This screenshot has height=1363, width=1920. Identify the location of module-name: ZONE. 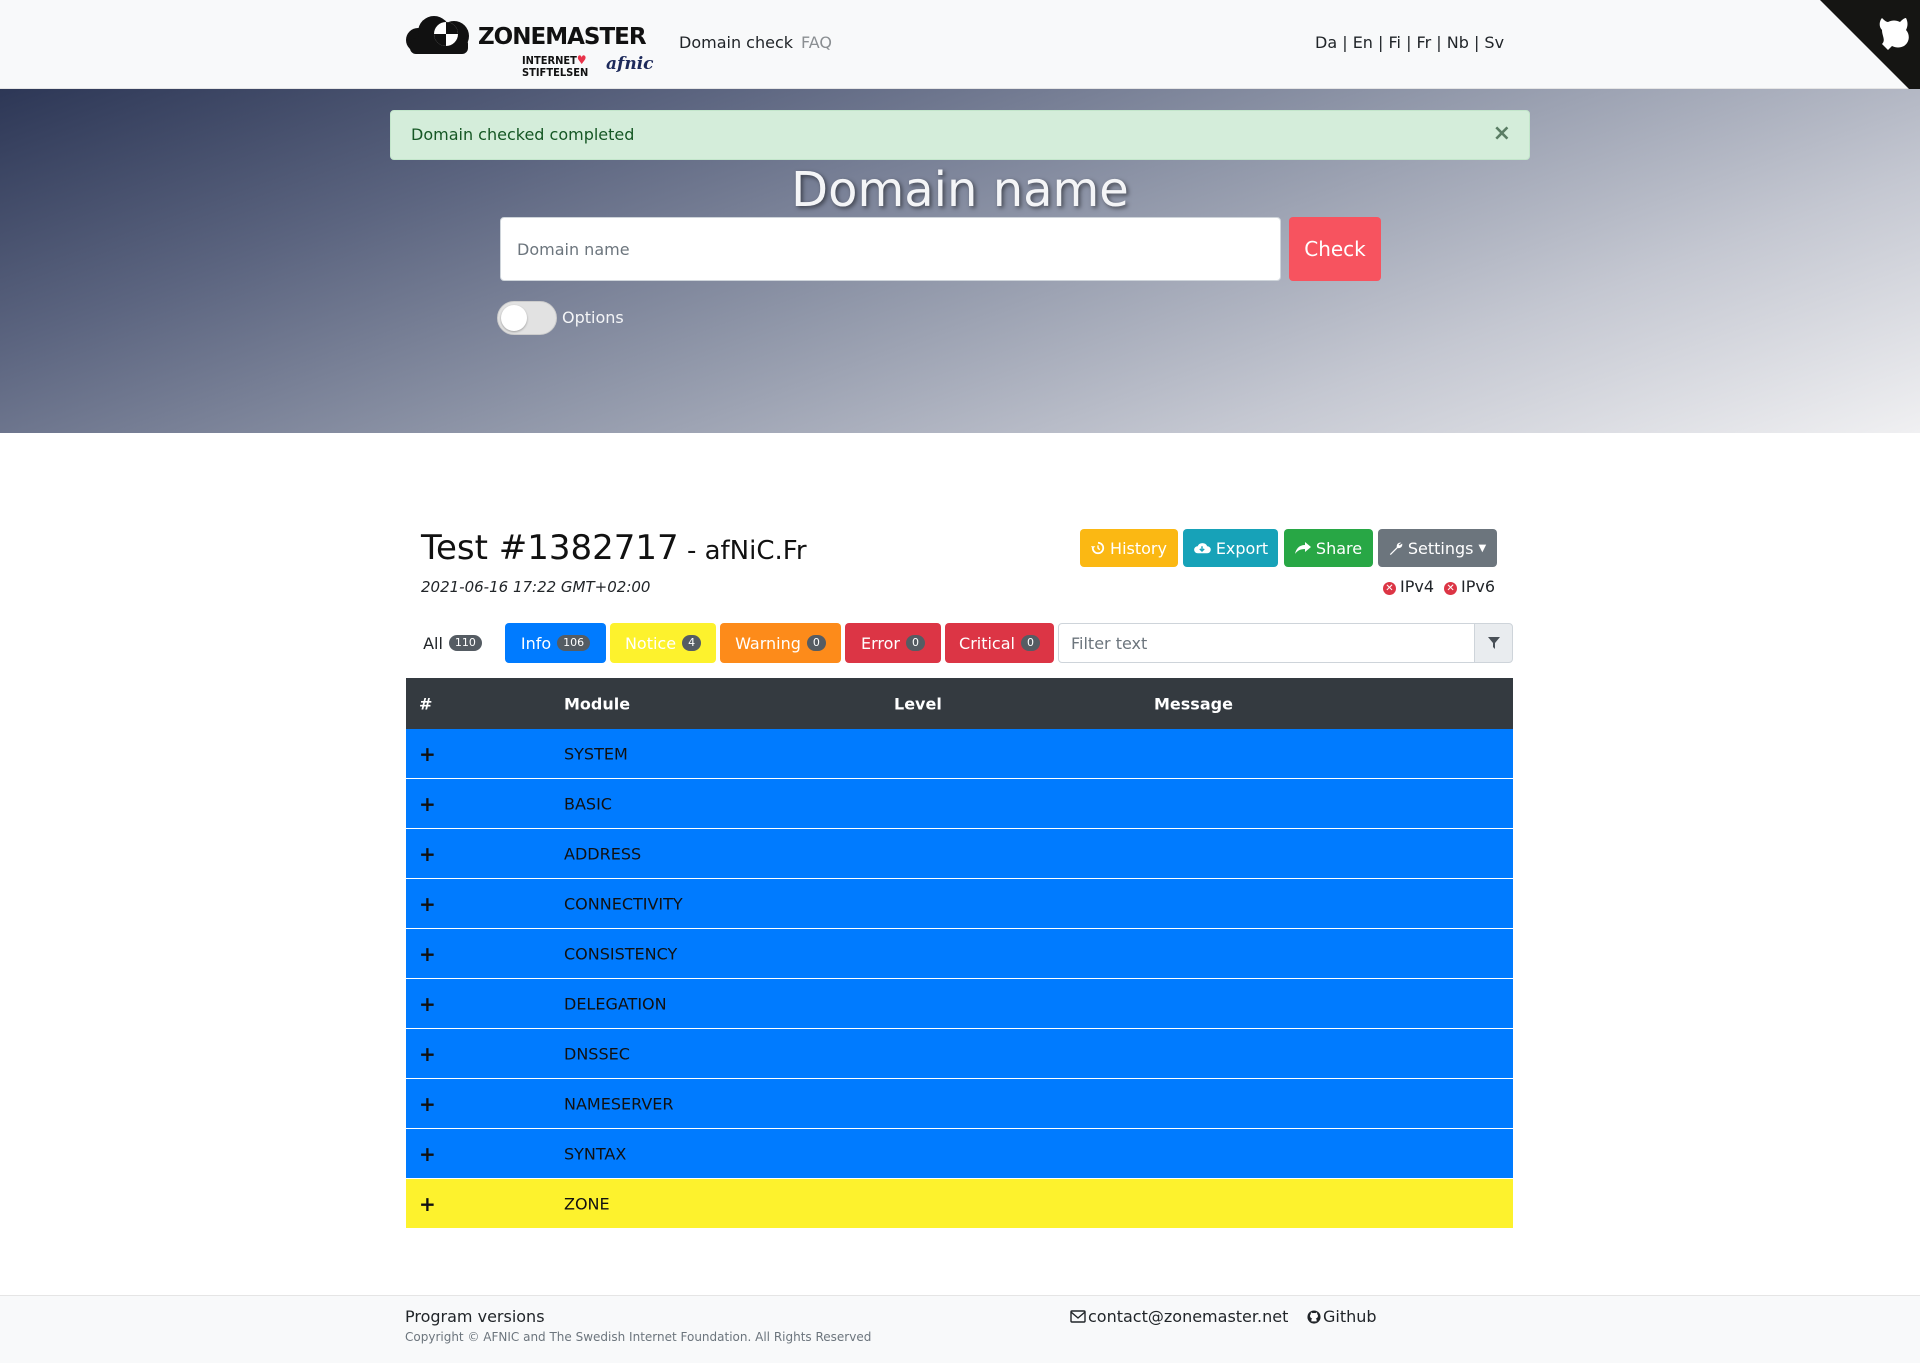
(587, 1203).